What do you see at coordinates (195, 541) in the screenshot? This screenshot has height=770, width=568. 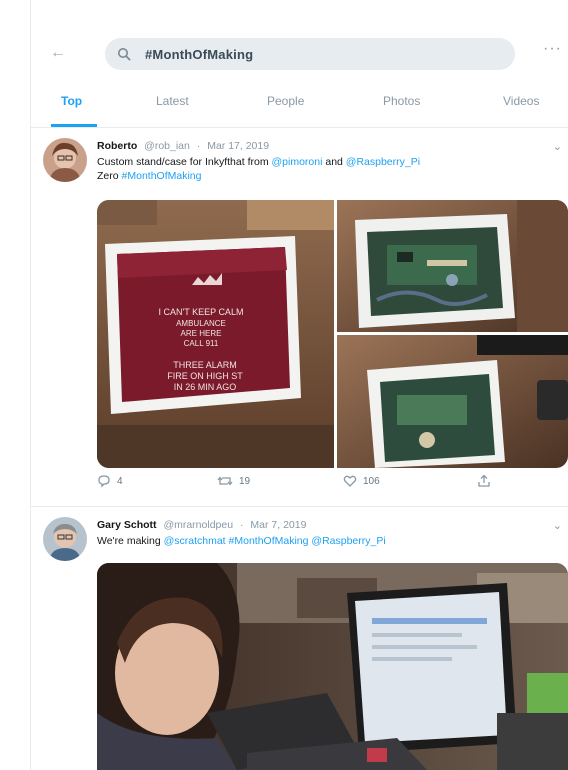 I see `mention-link: @scratchmat` at bounding box center [195, 541].